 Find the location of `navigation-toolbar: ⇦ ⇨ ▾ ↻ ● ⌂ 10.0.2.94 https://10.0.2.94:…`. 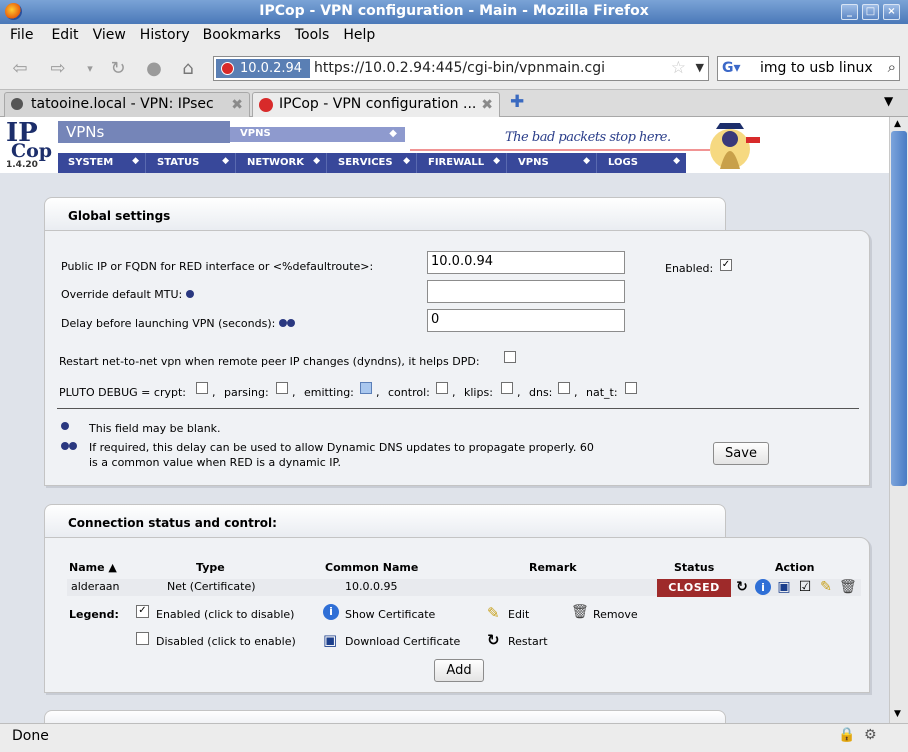

navigation-toolbar: ⇦ ⇨ ▾ ↻ ● ⌂ 10.0.2.94 https://10.0.2.94:… is located at coordinates (454, 69).